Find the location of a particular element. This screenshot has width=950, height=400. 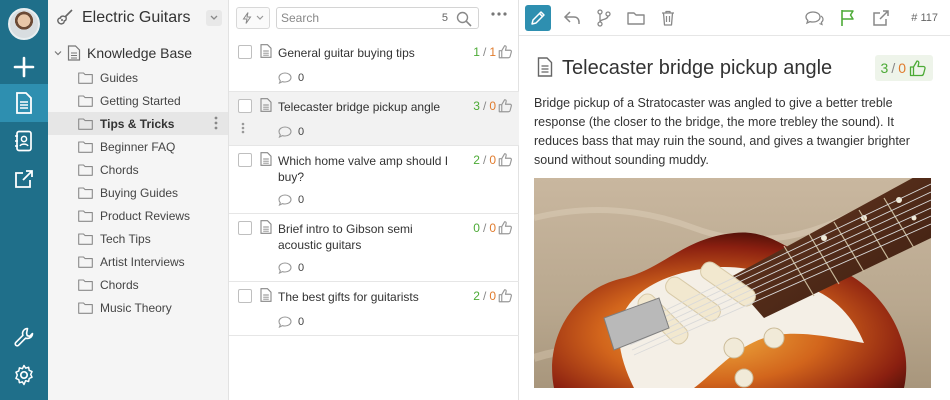

folder-label: Beginner FAQ is located at coordinates (138, 146).